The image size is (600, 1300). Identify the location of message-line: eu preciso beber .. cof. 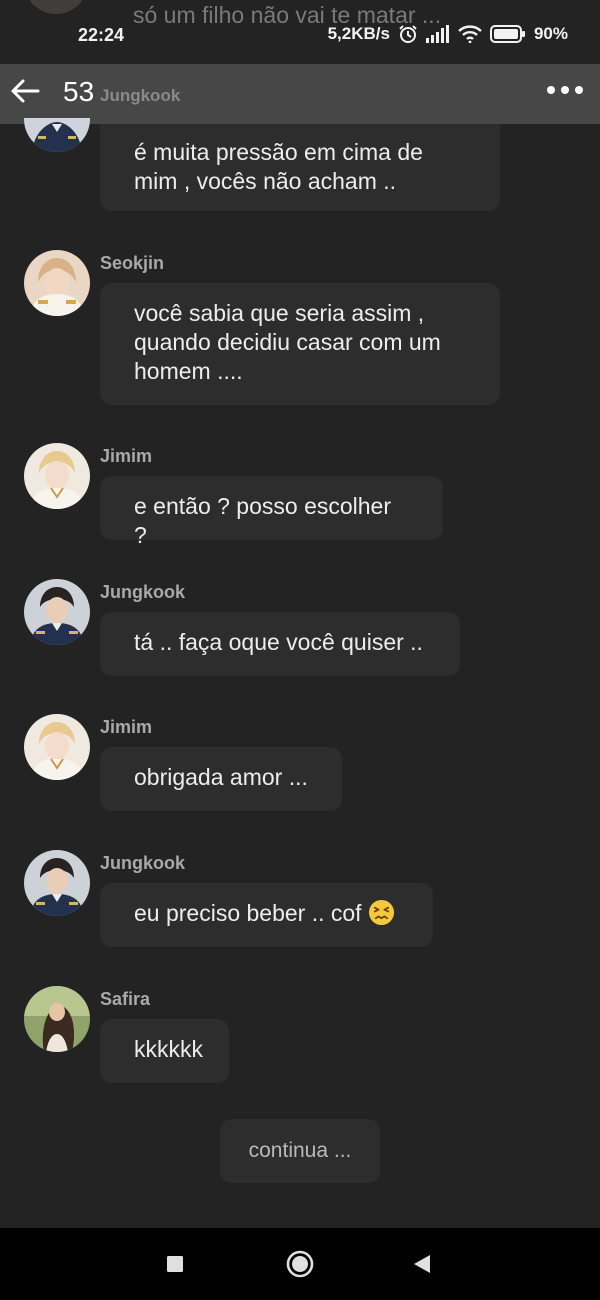
(248, 913).